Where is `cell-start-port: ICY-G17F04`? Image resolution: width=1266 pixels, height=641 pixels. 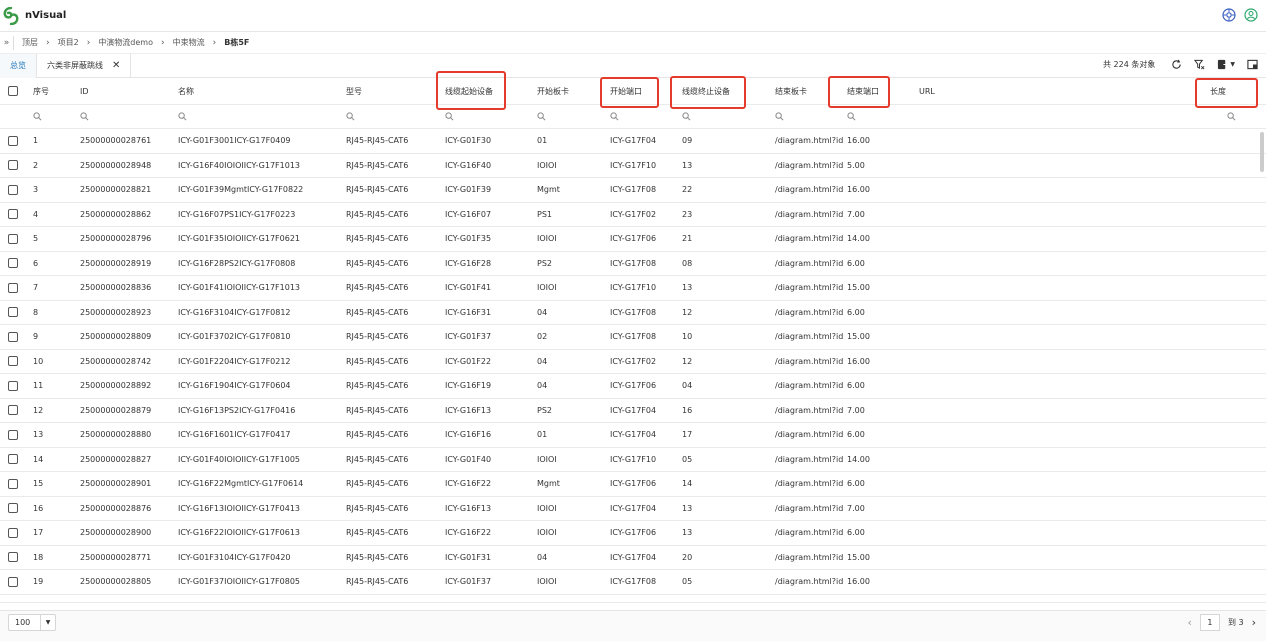 cell-start-port: ICY-G17F04 is located at coordinates (633, 141).